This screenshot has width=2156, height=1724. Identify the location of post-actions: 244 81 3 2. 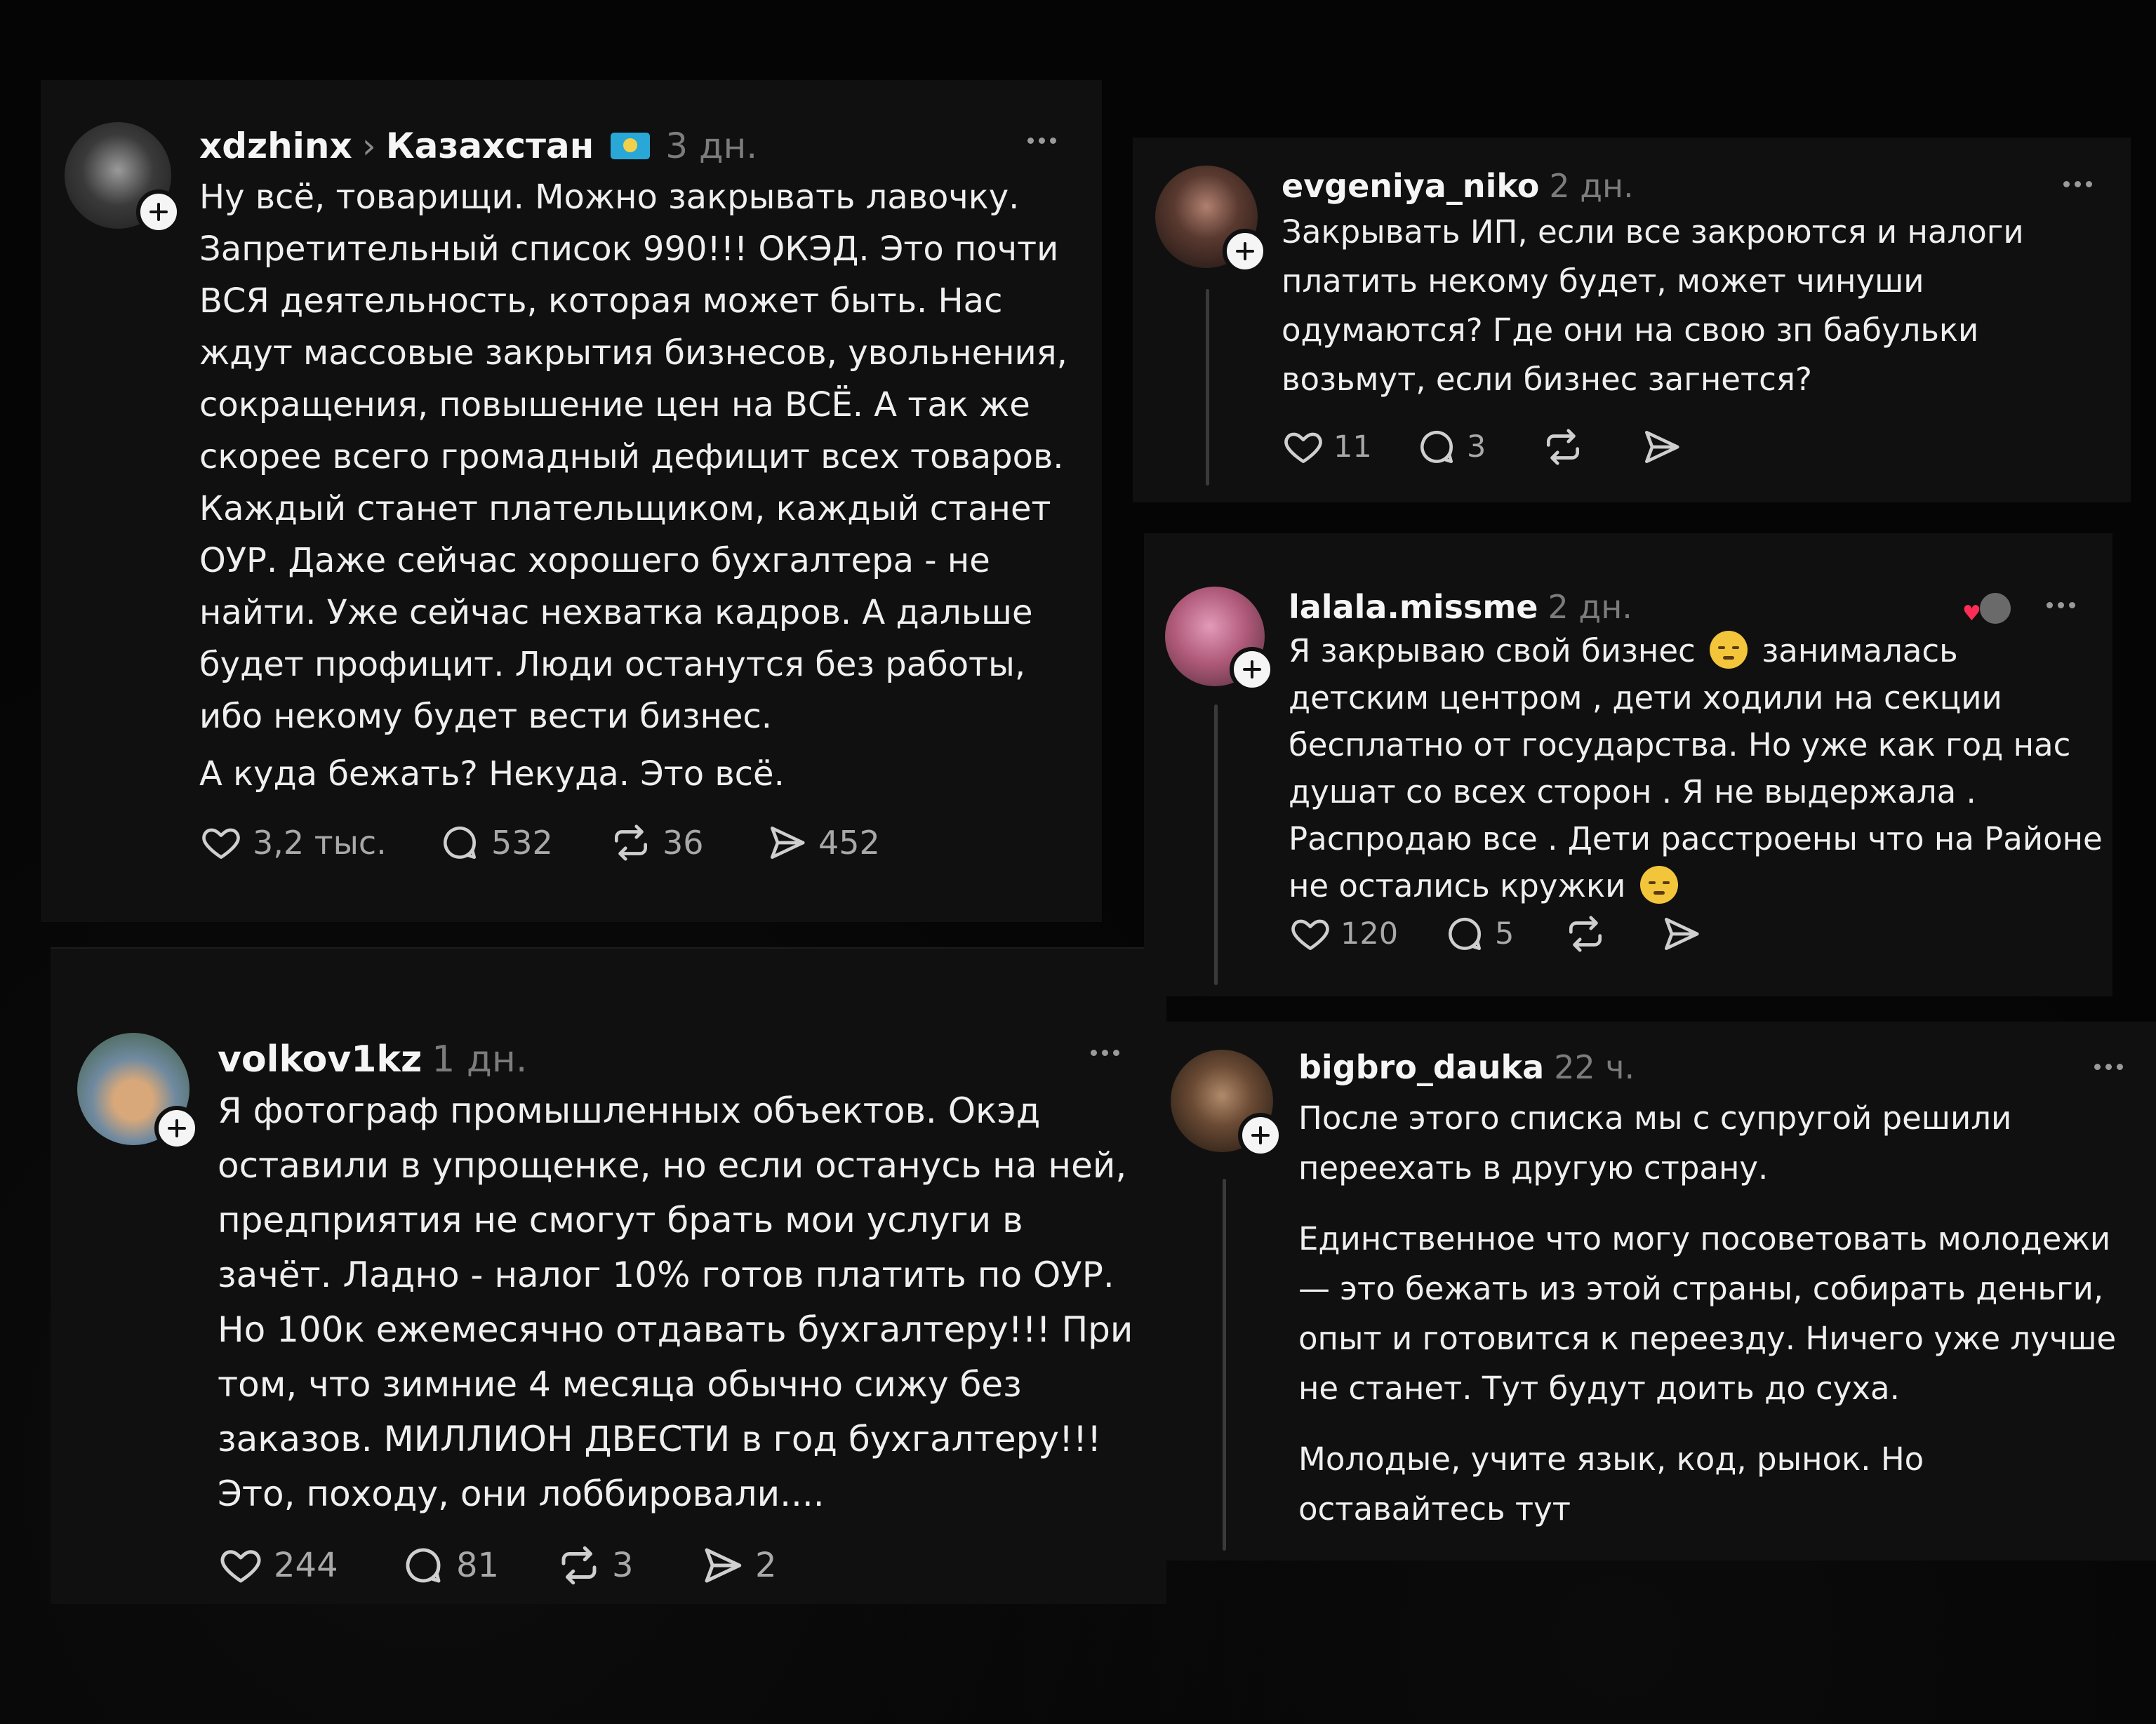
(514, 1566).